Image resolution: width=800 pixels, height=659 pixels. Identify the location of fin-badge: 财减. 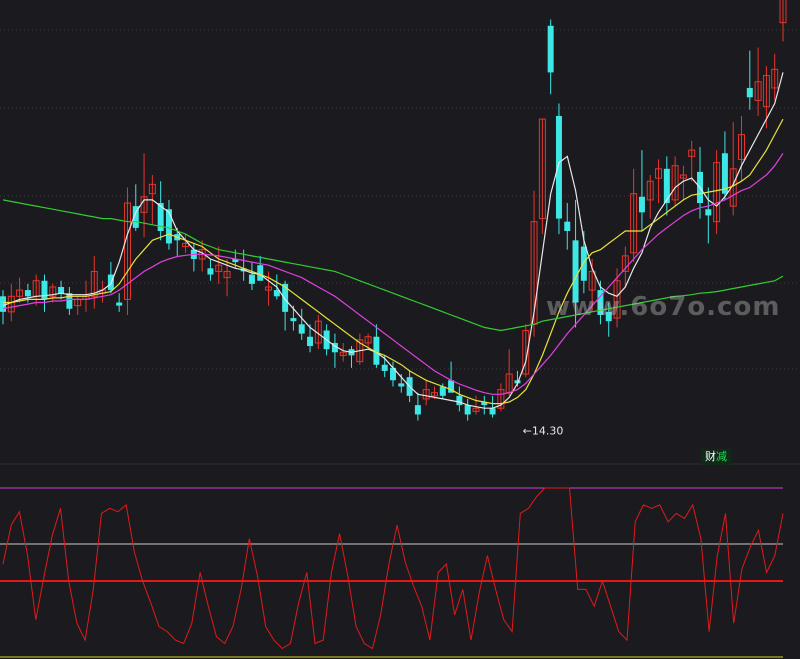
(716, 457).